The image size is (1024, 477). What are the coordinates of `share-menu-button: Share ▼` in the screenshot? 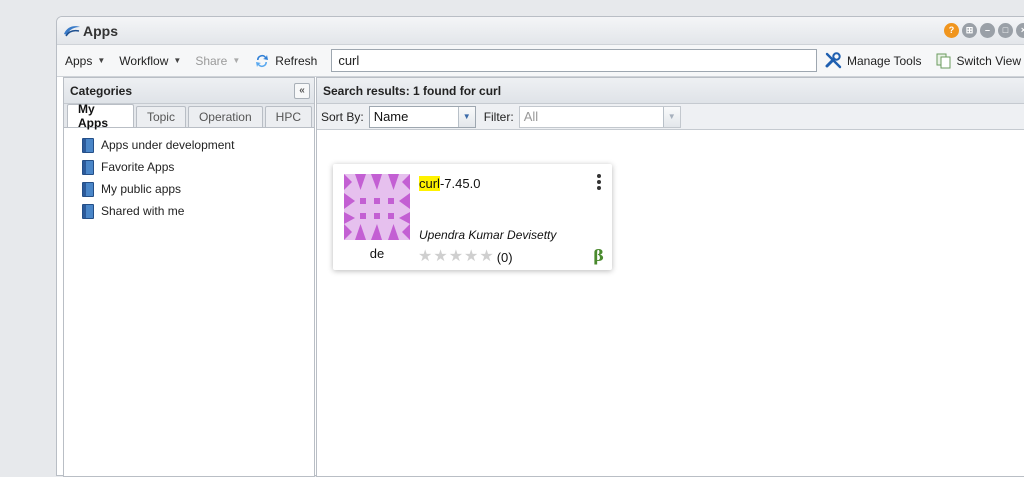 It's located at (217, 61).